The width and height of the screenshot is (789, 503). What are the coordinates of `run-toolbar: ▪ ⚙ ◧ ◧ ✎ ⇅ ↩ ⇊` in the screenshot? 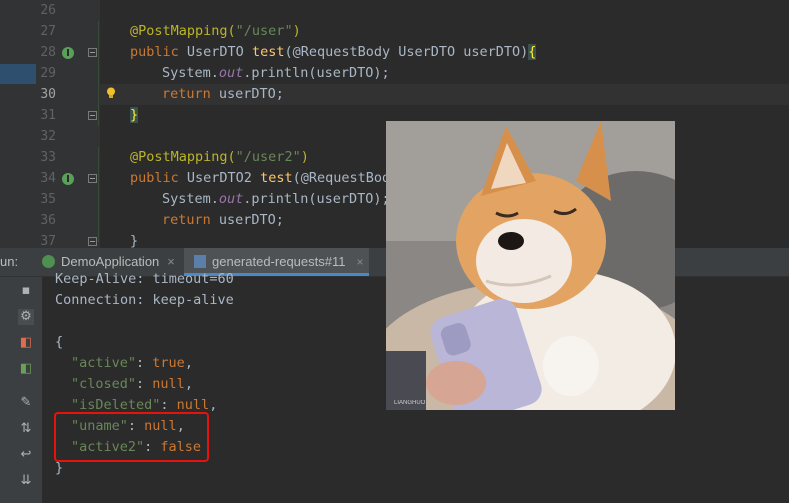 It's located at (21, 390).